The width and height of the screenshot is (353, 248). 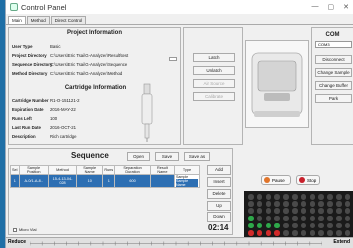 What do you see at coordinates (90, 170) in the screenshot?
I see `col-sample-name: Sample Name` at bounding box center [90, 170].